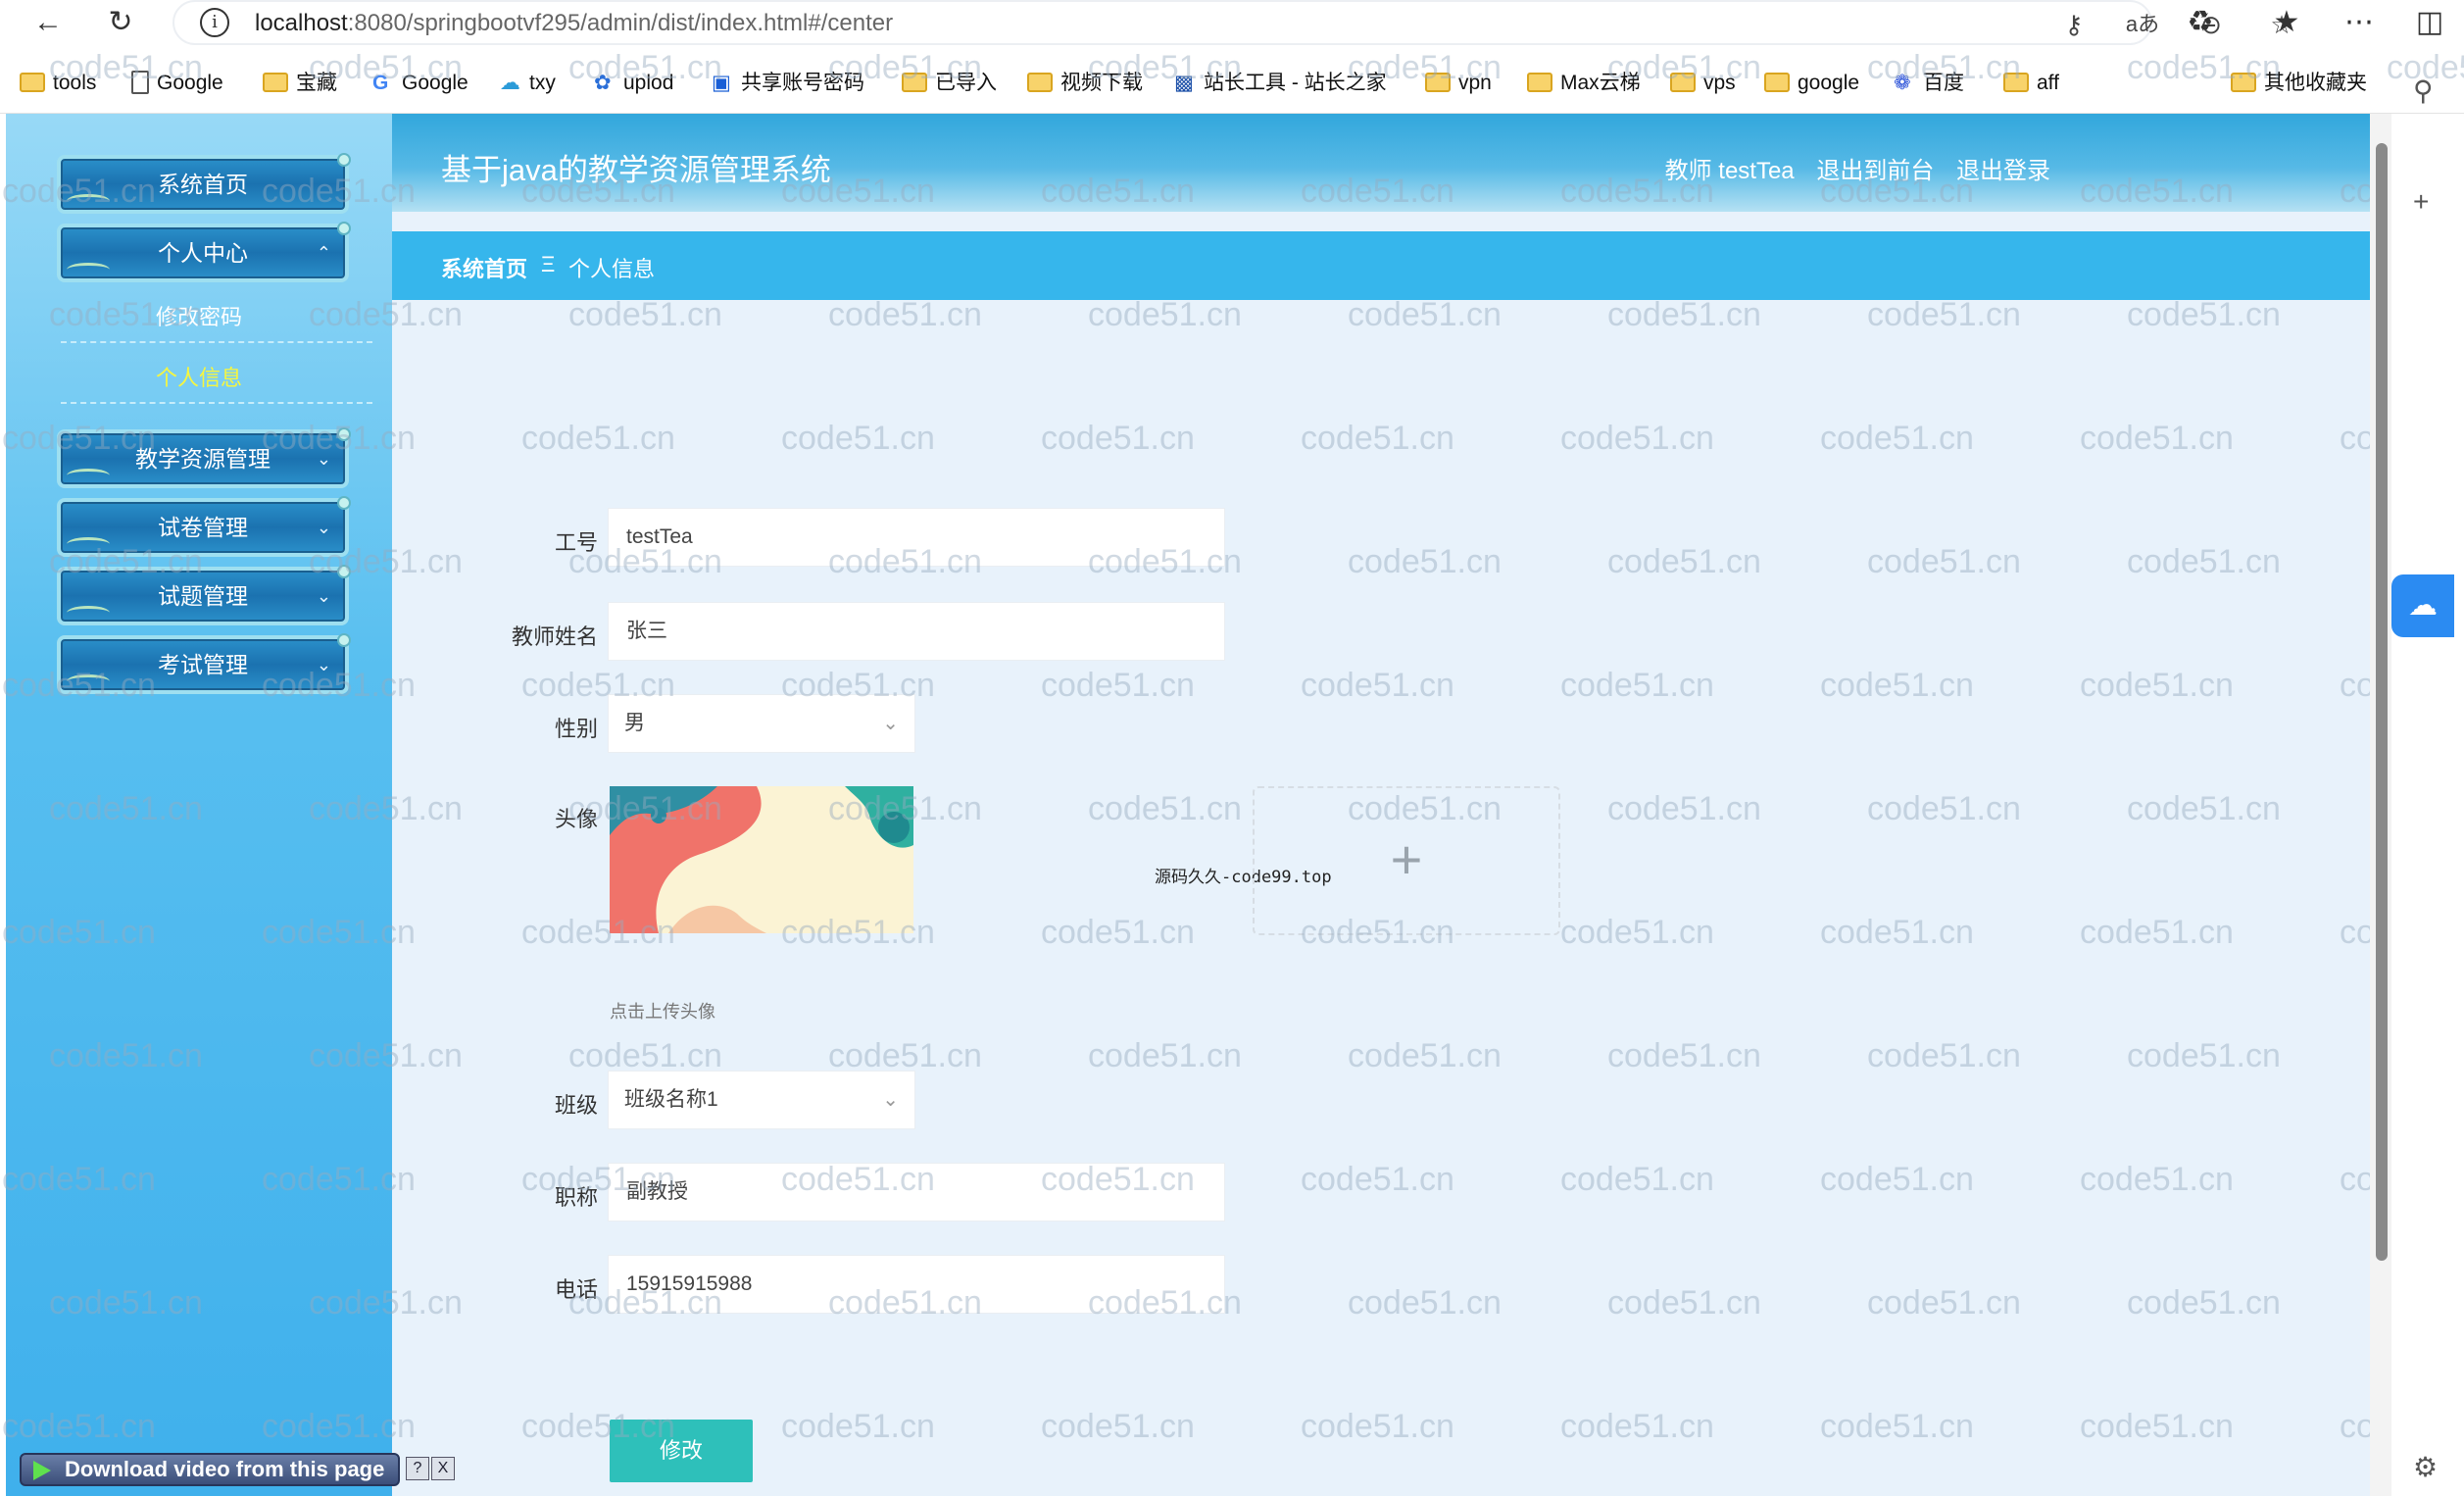 Image resolution: width=2464 pixels, height=1496 pixels. Describe the element at coordinates (722, 83) in the screenshot. I see `app-icon: ▣` at that location.